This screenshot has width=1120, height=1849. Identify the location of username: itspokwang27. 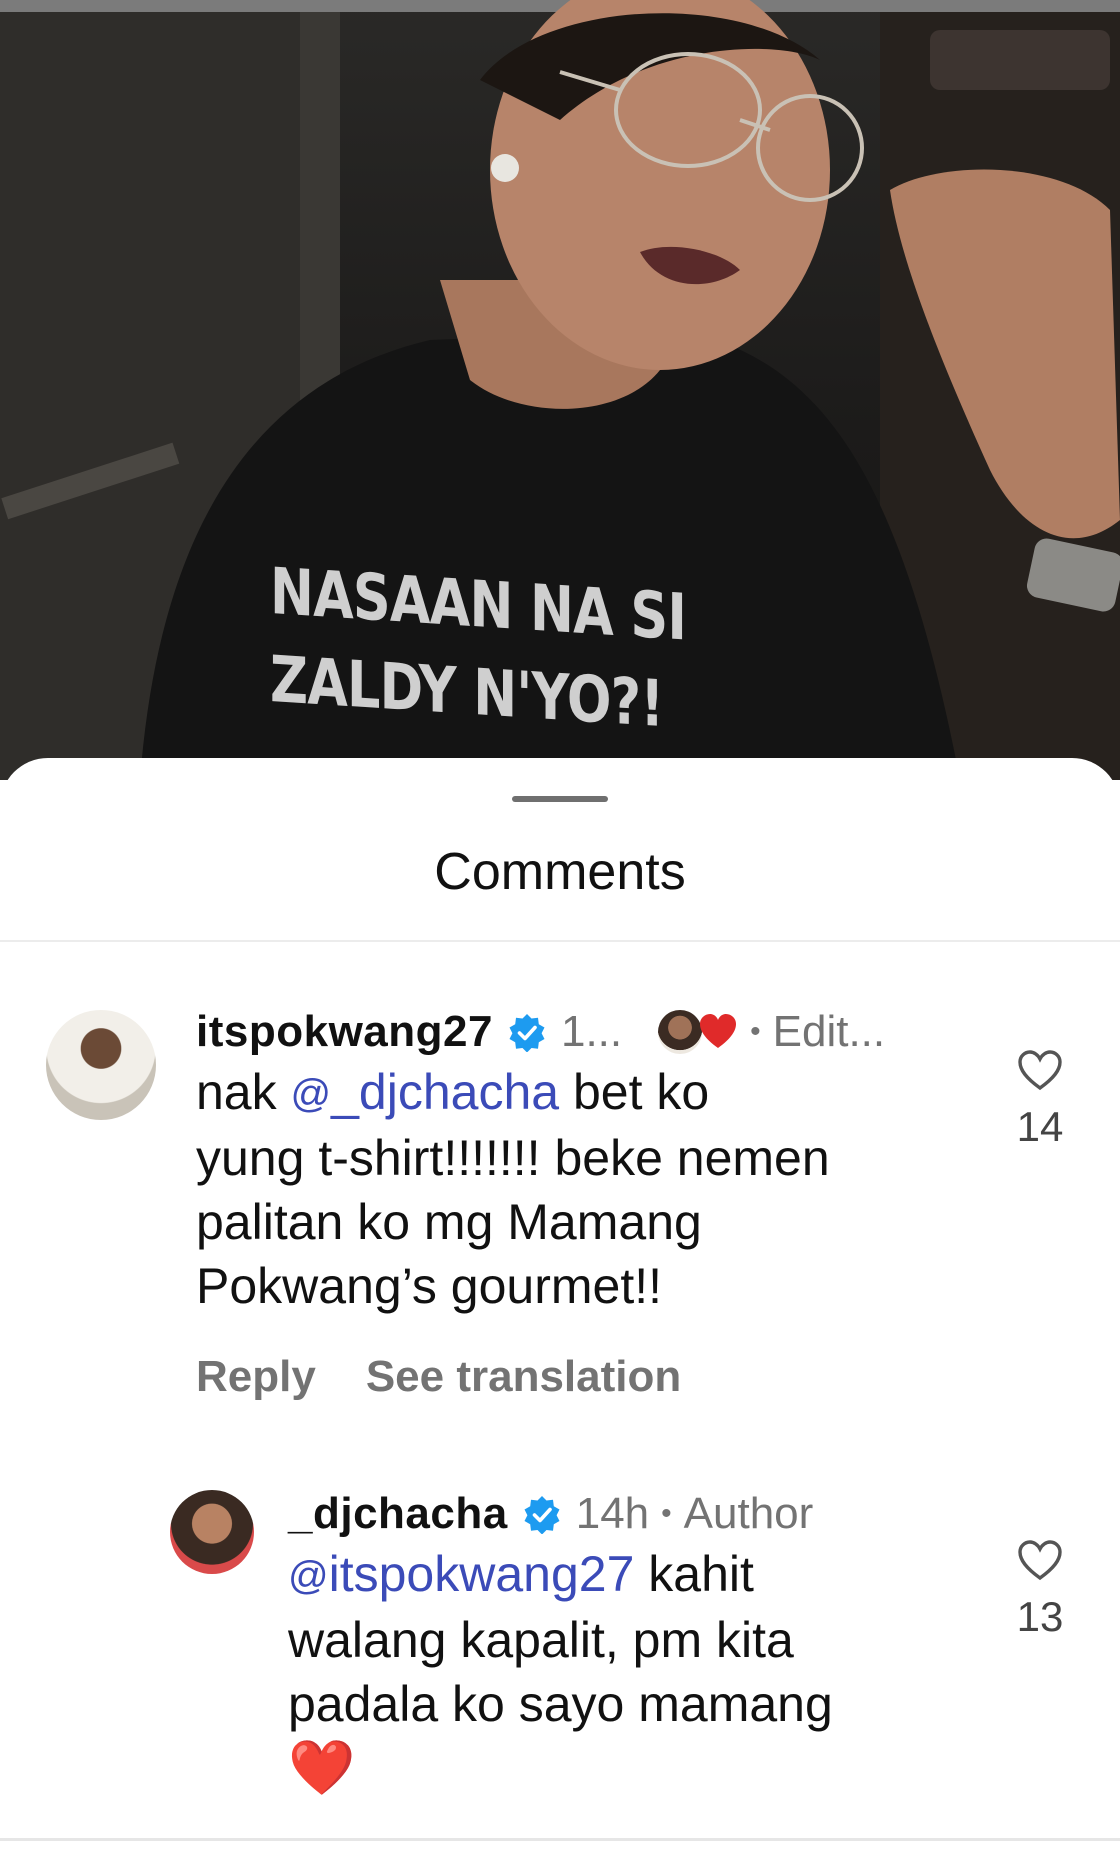
(344, 1032).